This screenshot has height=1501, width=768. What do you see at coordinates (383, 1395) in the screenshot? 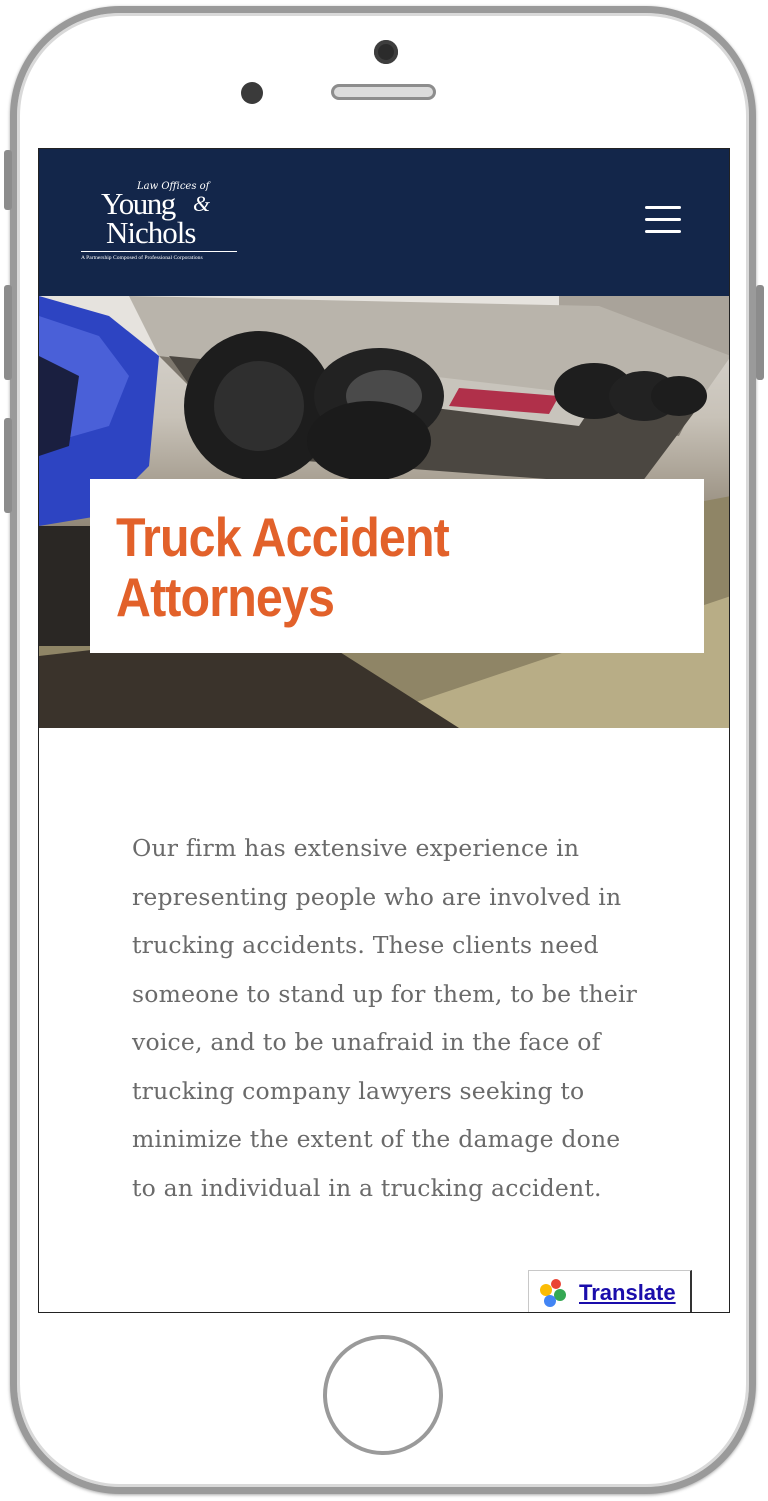
I see `home-button` at bounding box center [383, 1395].